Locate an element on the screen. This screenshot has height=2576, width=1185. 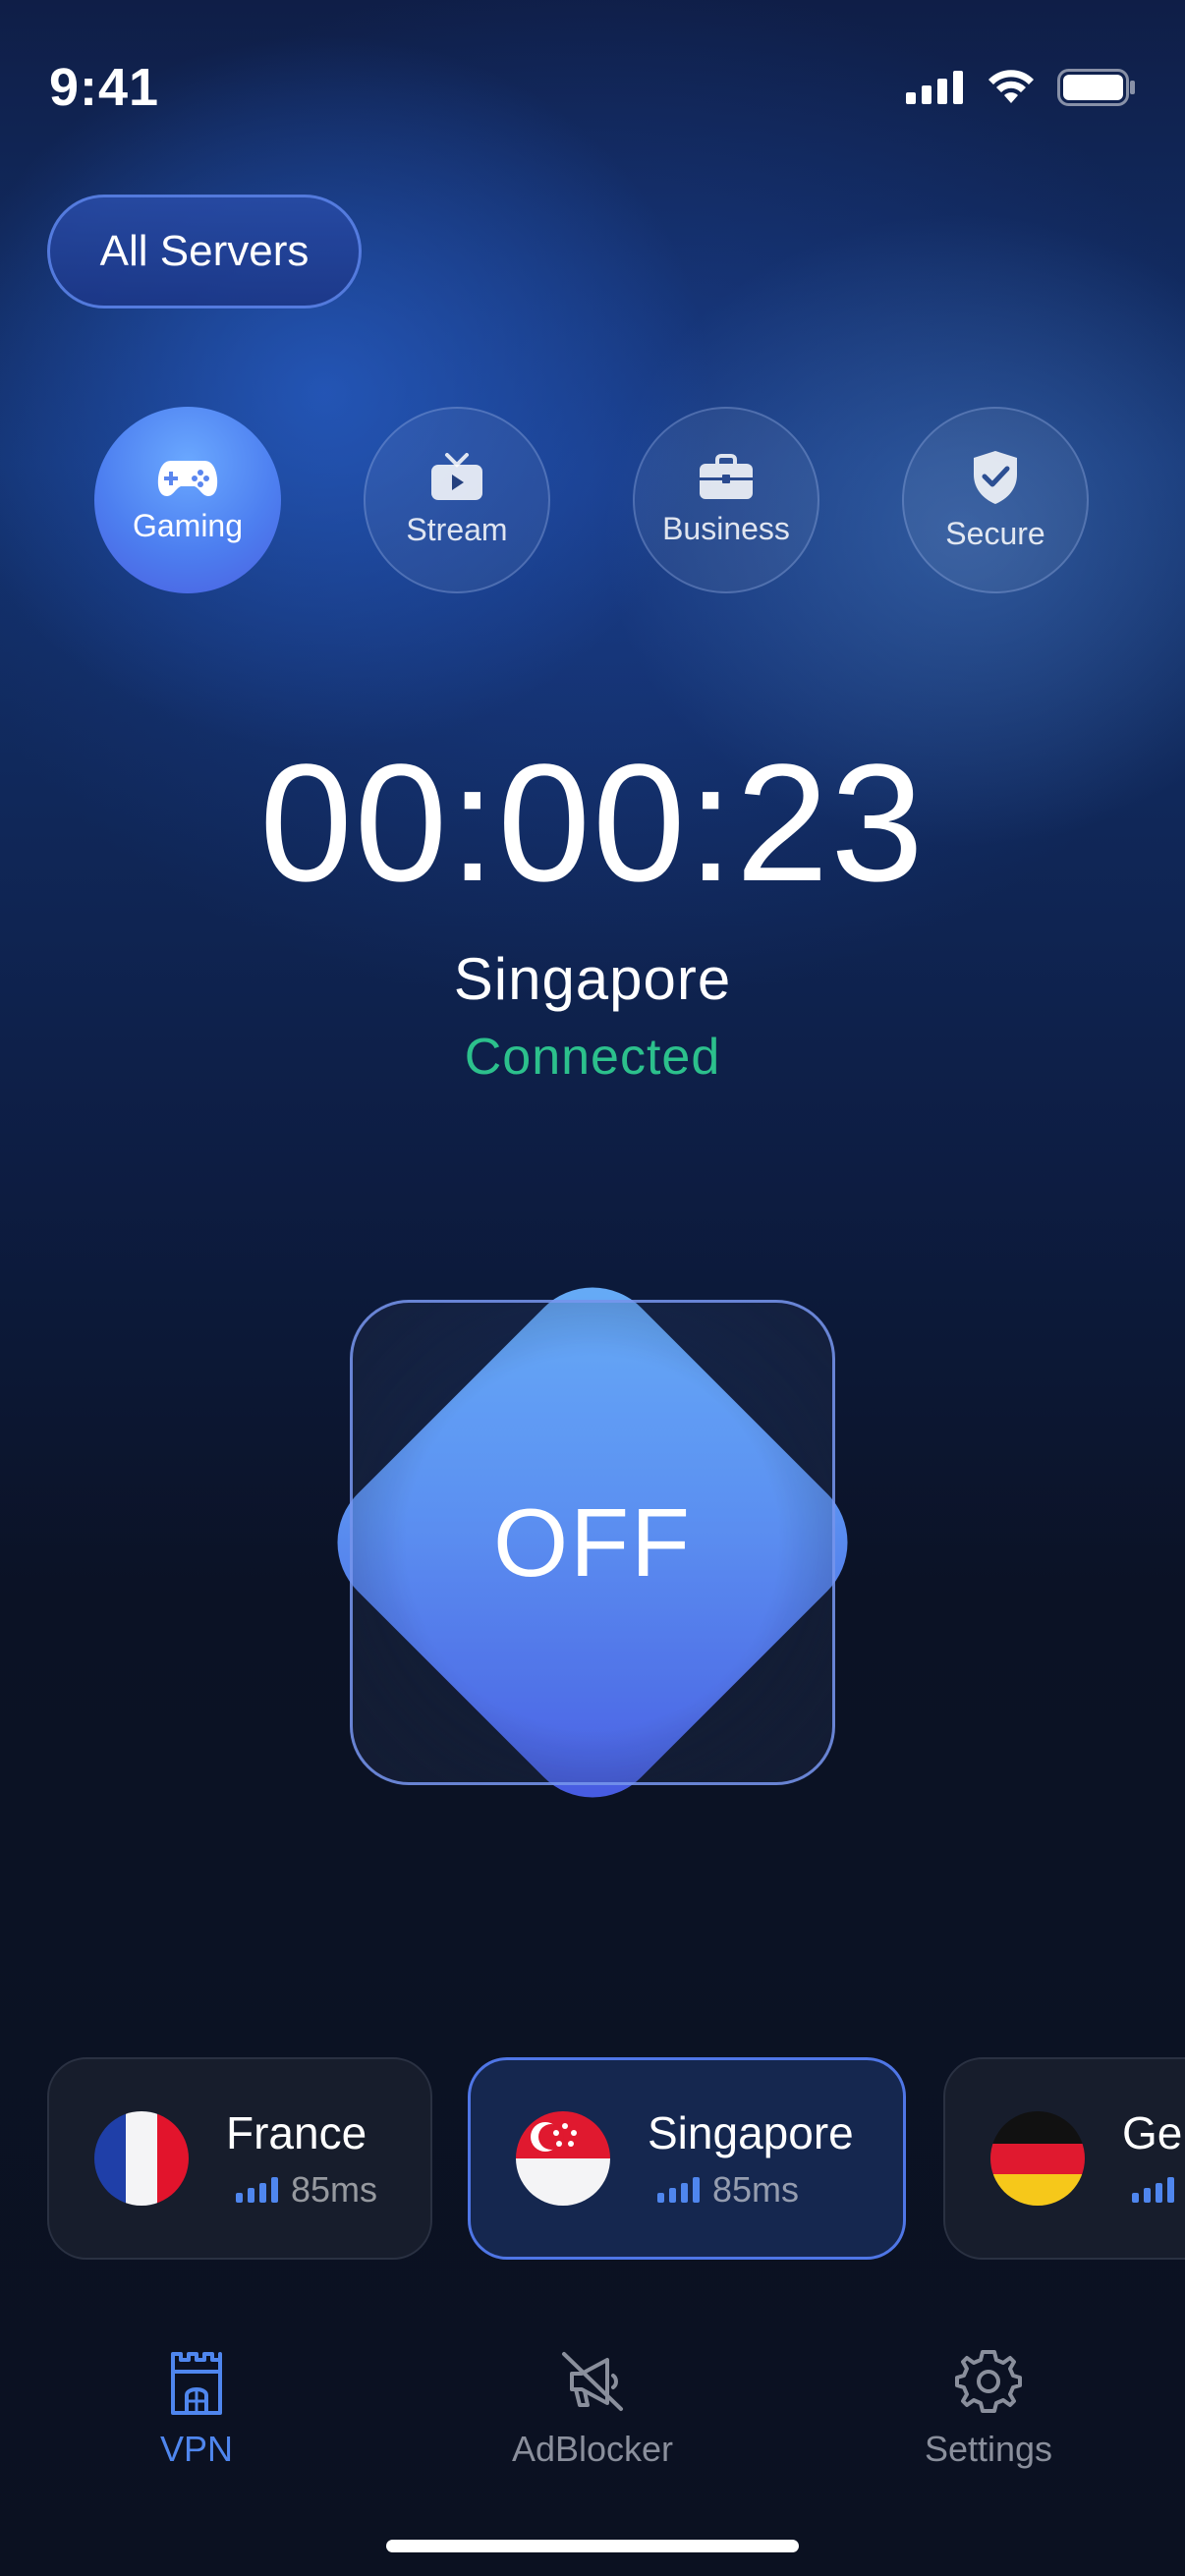
megaphone-off-icon is located at coordinates (592, 2381).